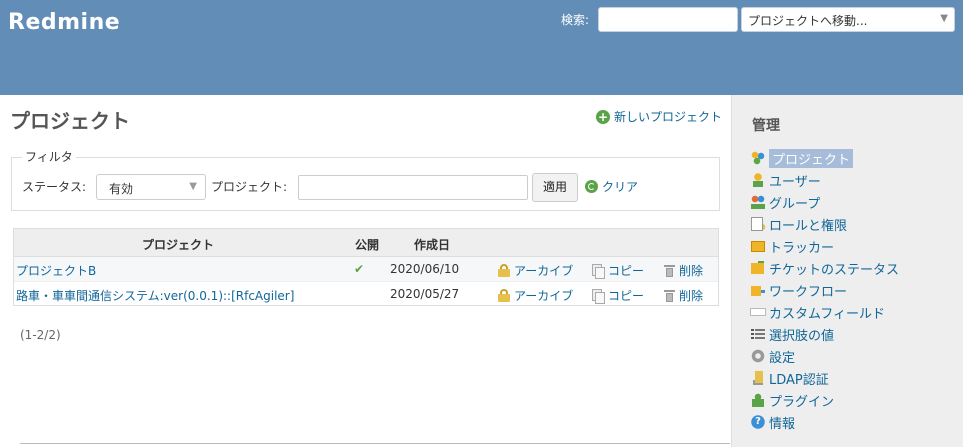 The image size is (963, 447). Describe the element at coordinates (827, 314) in the screenshot. I see `sidebar-item-label: カスタムフィールド` at that location.